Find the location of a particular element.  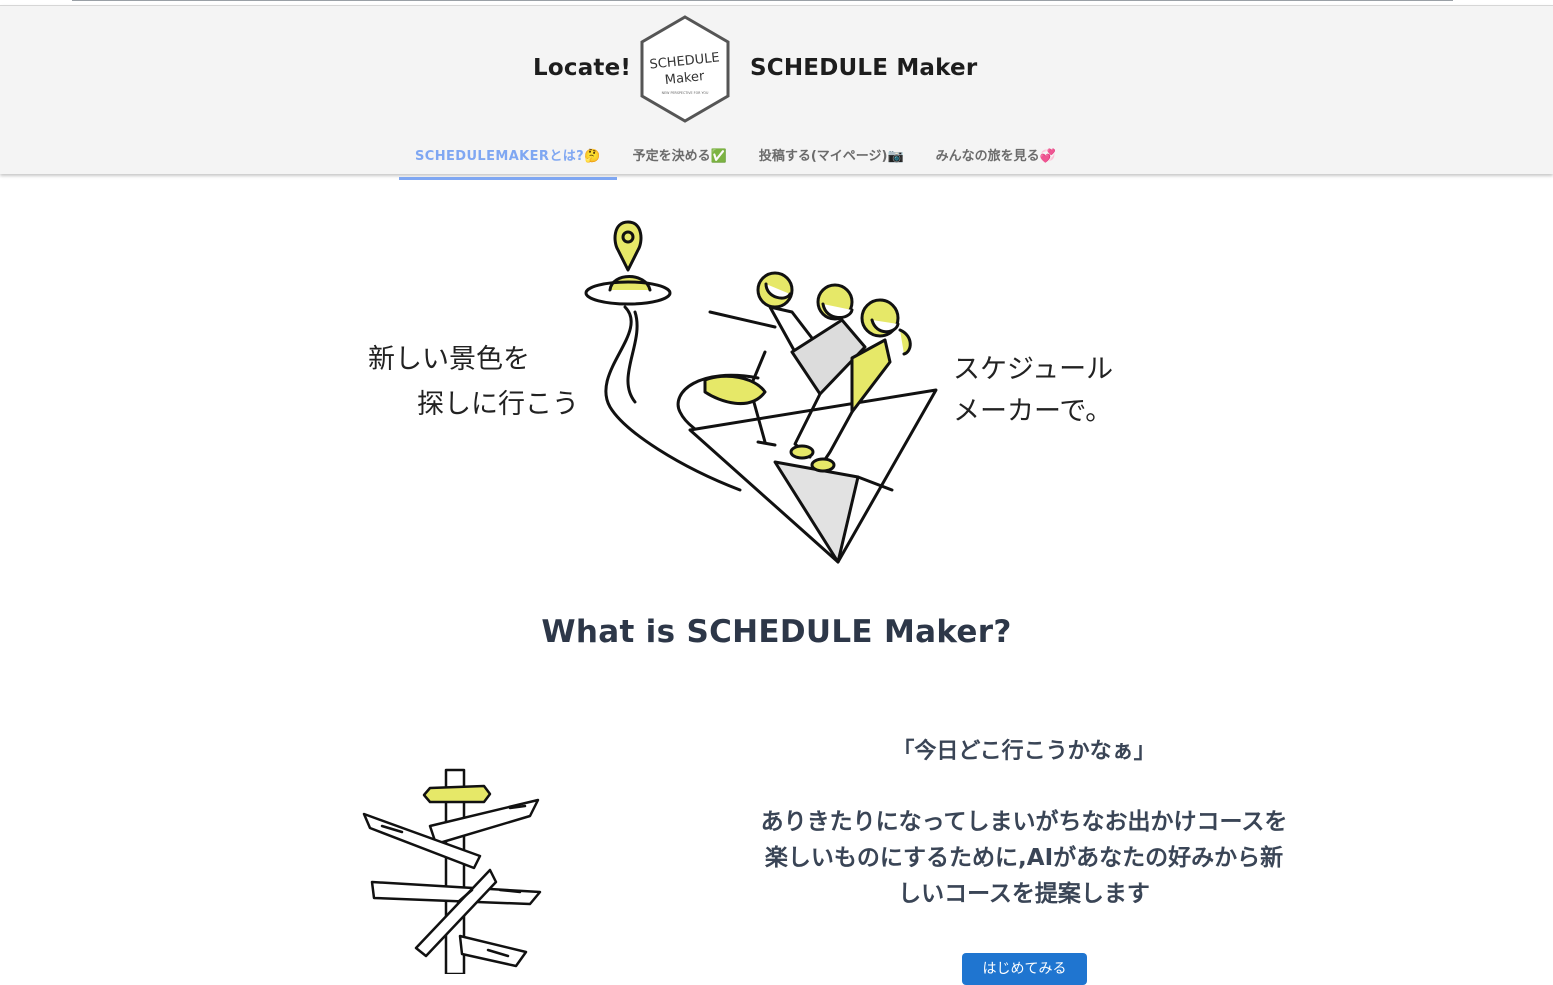

schedule-maker-logo: SCHEDULE Maker NEW PERSPECTIVE FOR YOU is located at coordinates (685, 69).